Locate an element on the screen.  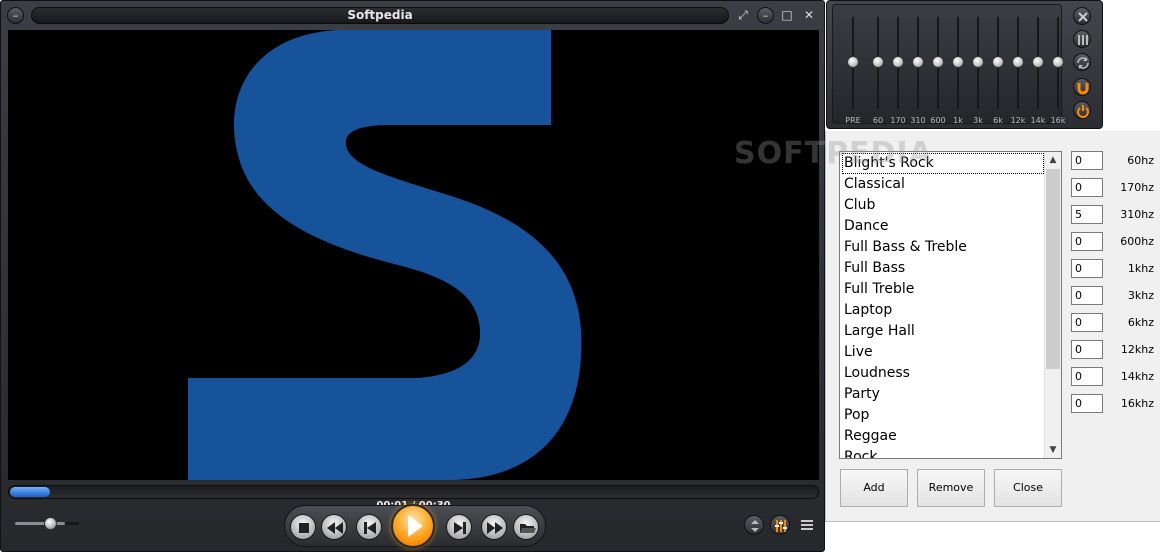
preset-list-item: Reggae is located at coordinates (943, 436).